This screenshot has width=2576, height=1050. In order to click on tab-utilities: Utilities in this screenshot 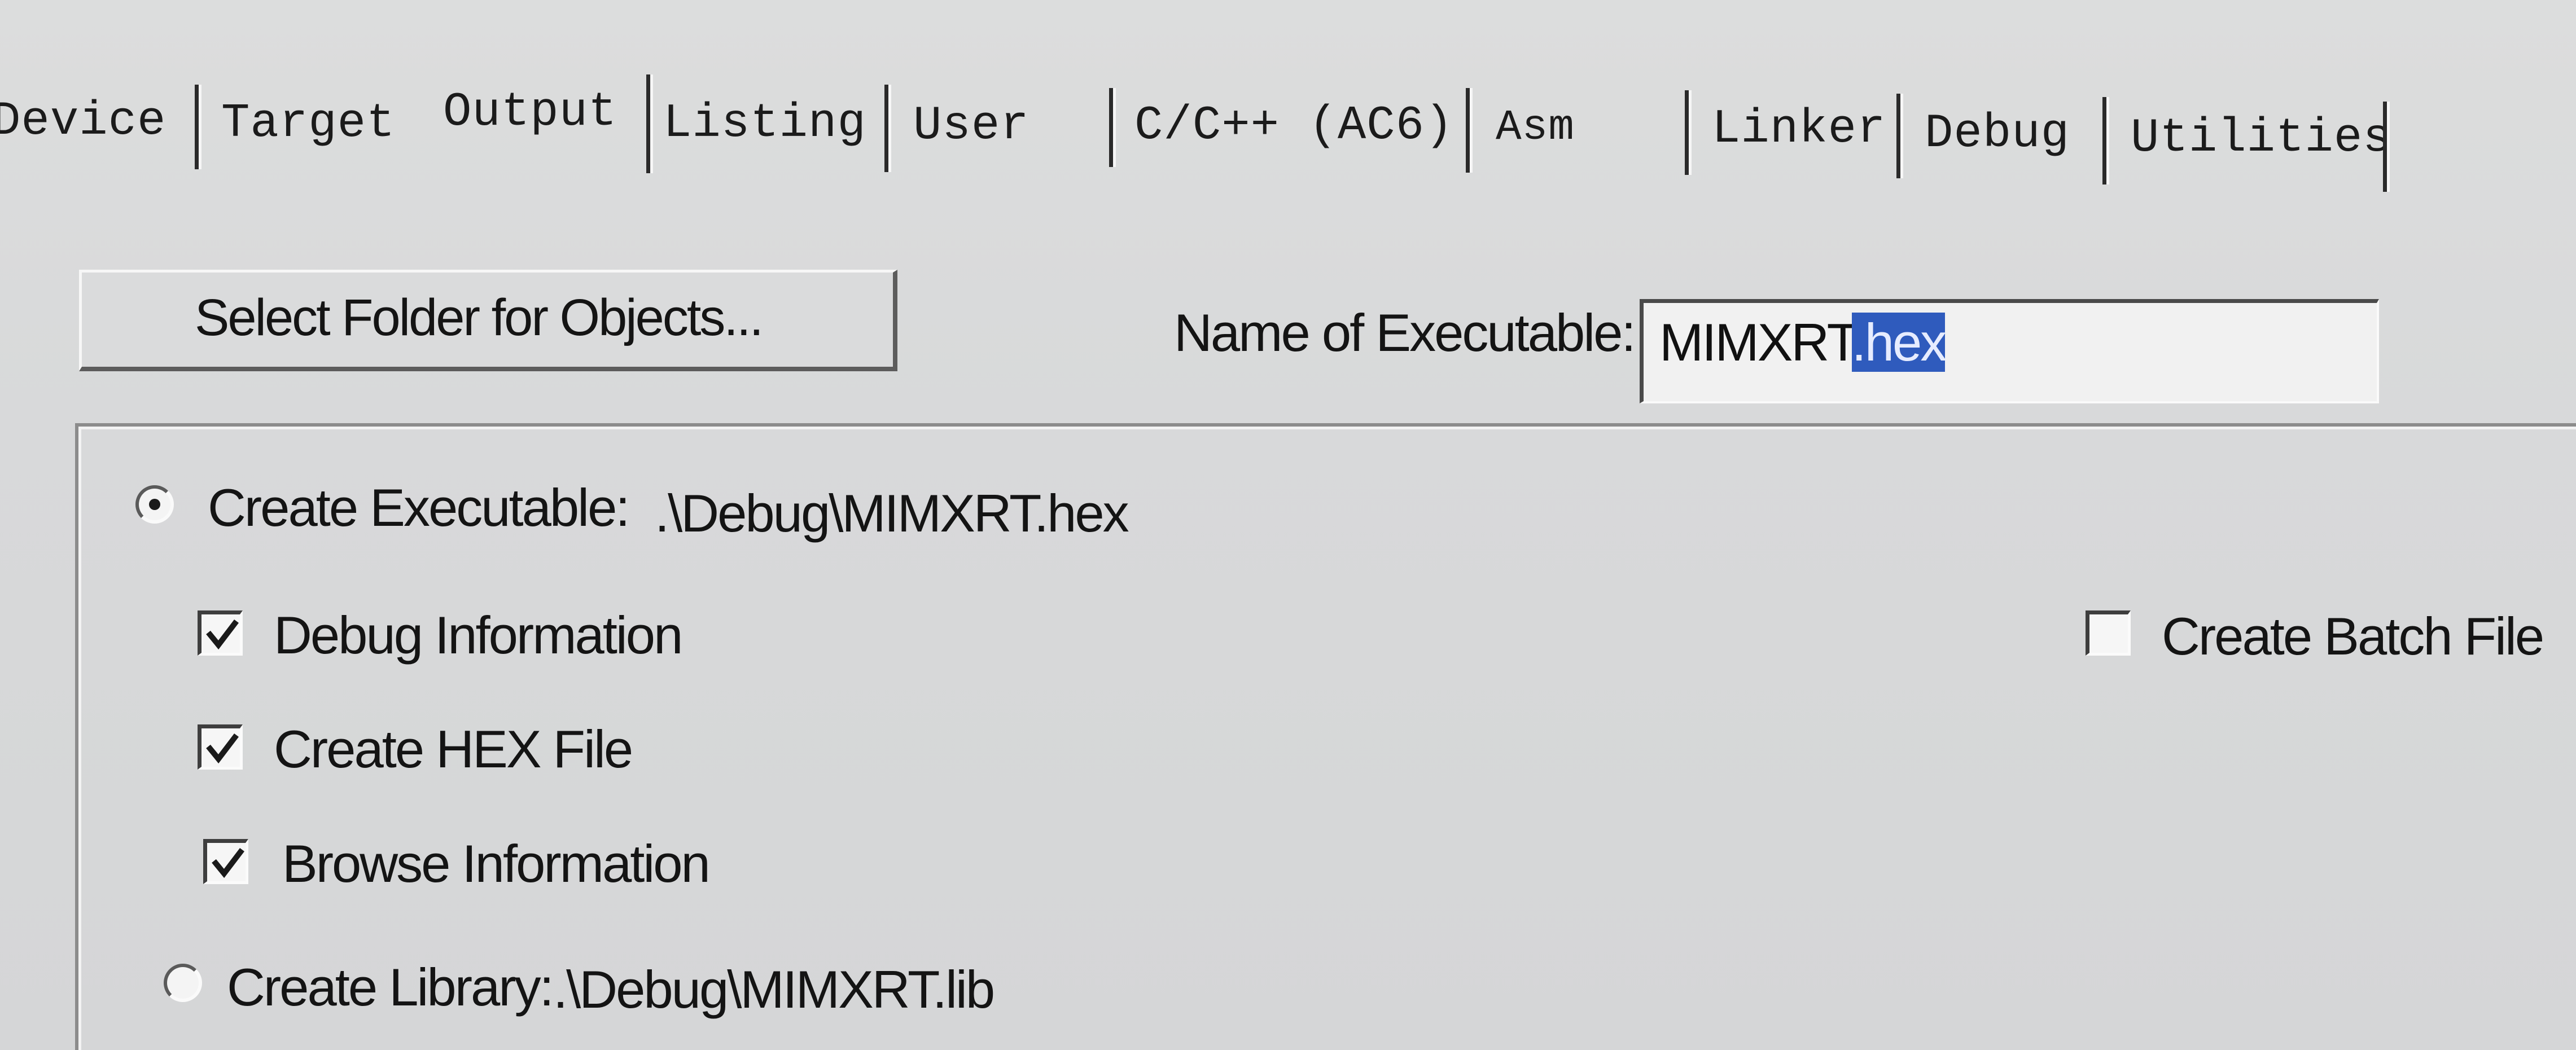, I will do `click(2261, 139)`.